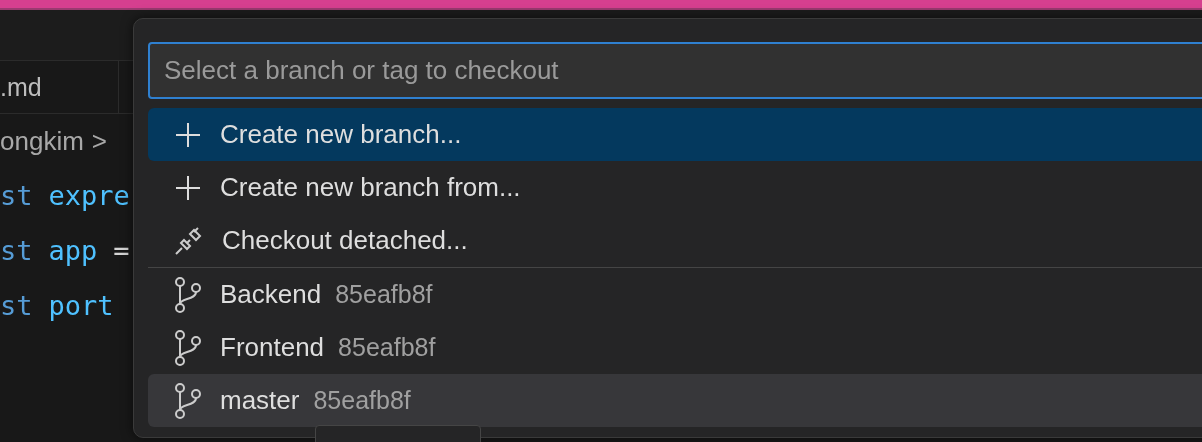  I want to click on branch-item: Backend 85eafb8f, so click(675, 294).